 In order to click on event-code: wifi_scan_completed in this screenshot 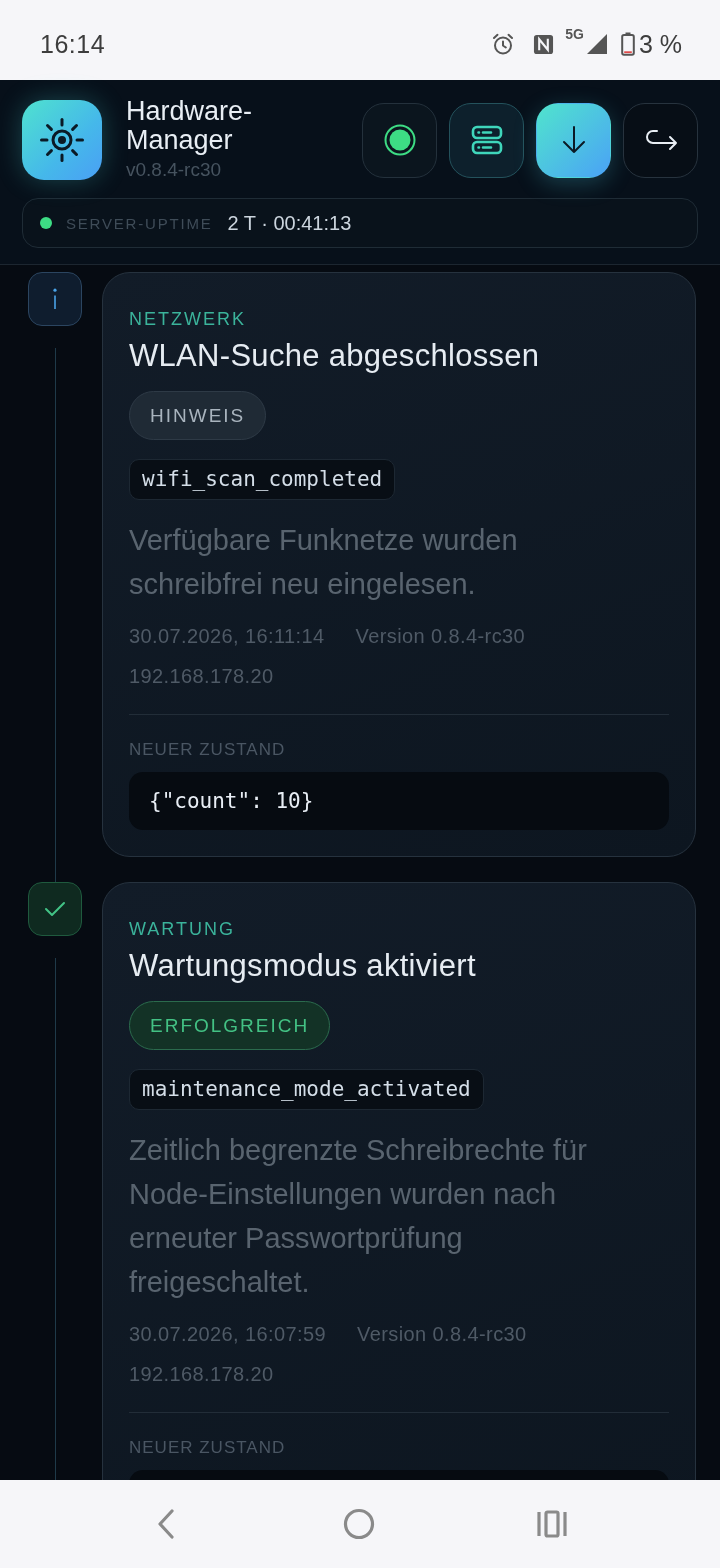, I will do `click(262, 479)`.